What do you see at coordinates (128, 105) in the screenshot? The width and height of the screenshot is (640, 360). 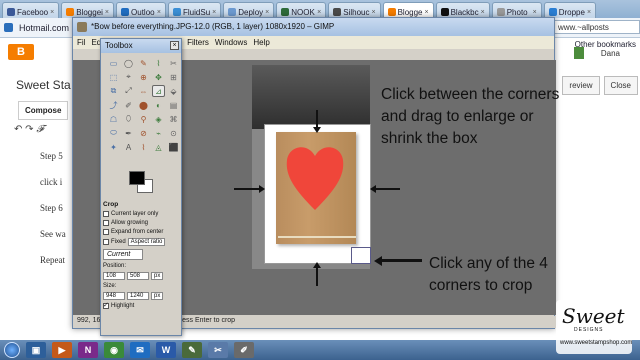 I see `tool-icon: ✐` at bounding box center [128, 105].